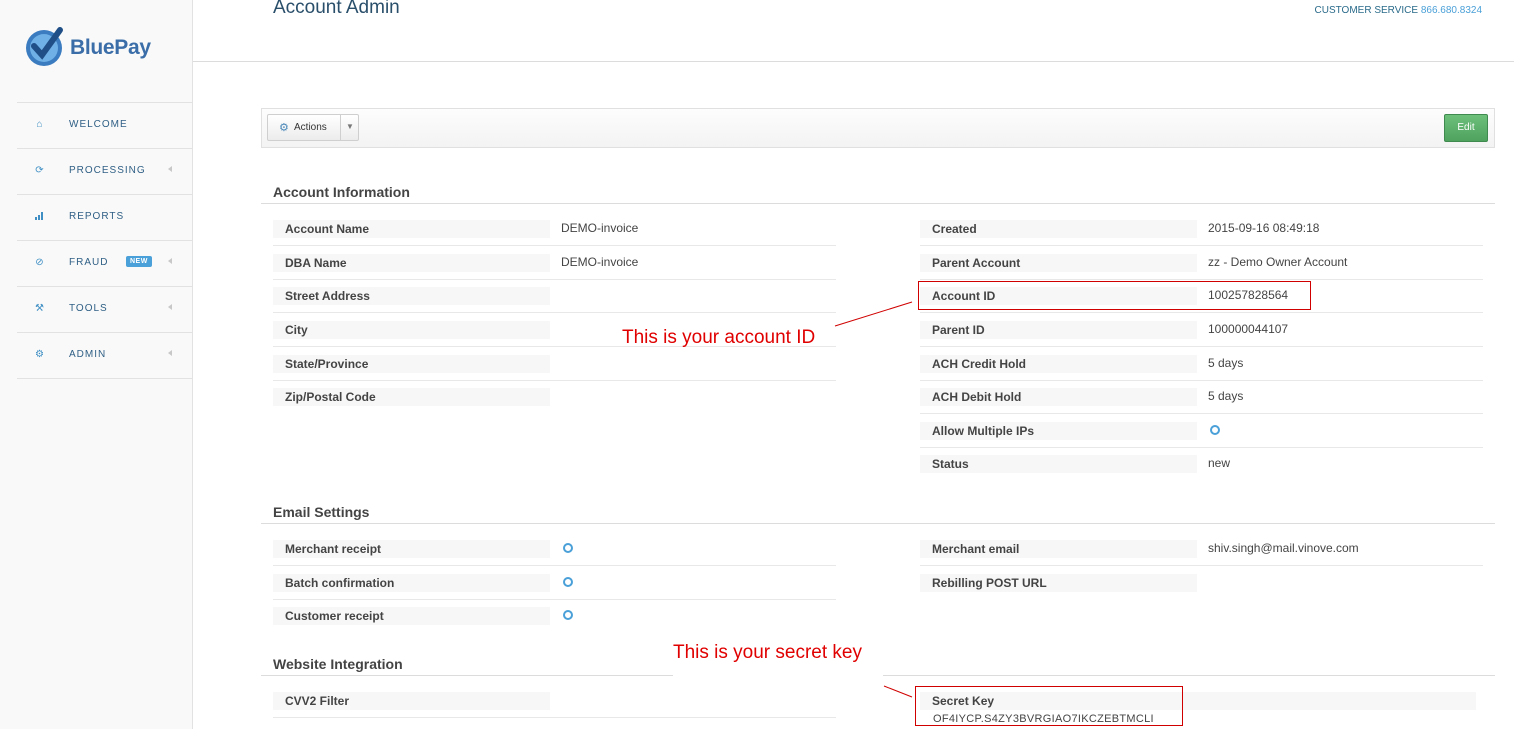 The image size is (1514, 729). Describe the element at coordinates (873, 499) in the screenshot. I see `annotation-arrows` at that location.